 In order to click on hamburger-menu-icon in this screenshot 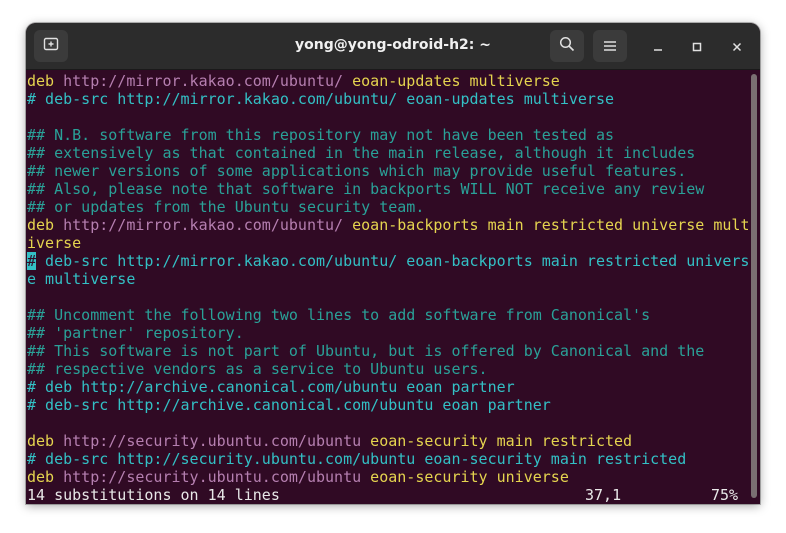, I will do `click(610, 46)`.